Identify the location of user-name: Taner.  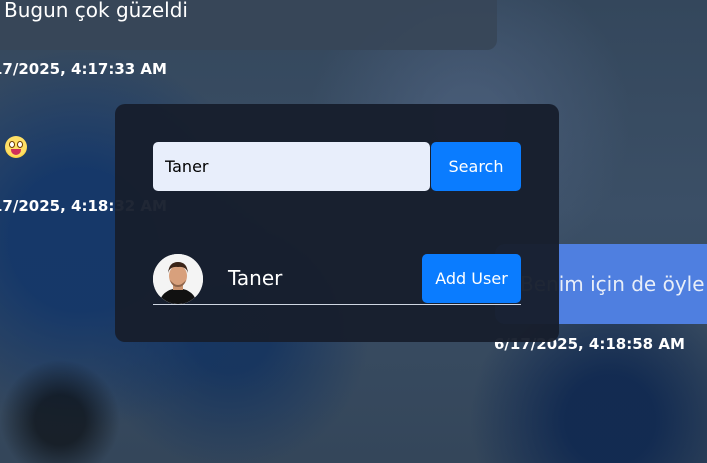
(255, 278).